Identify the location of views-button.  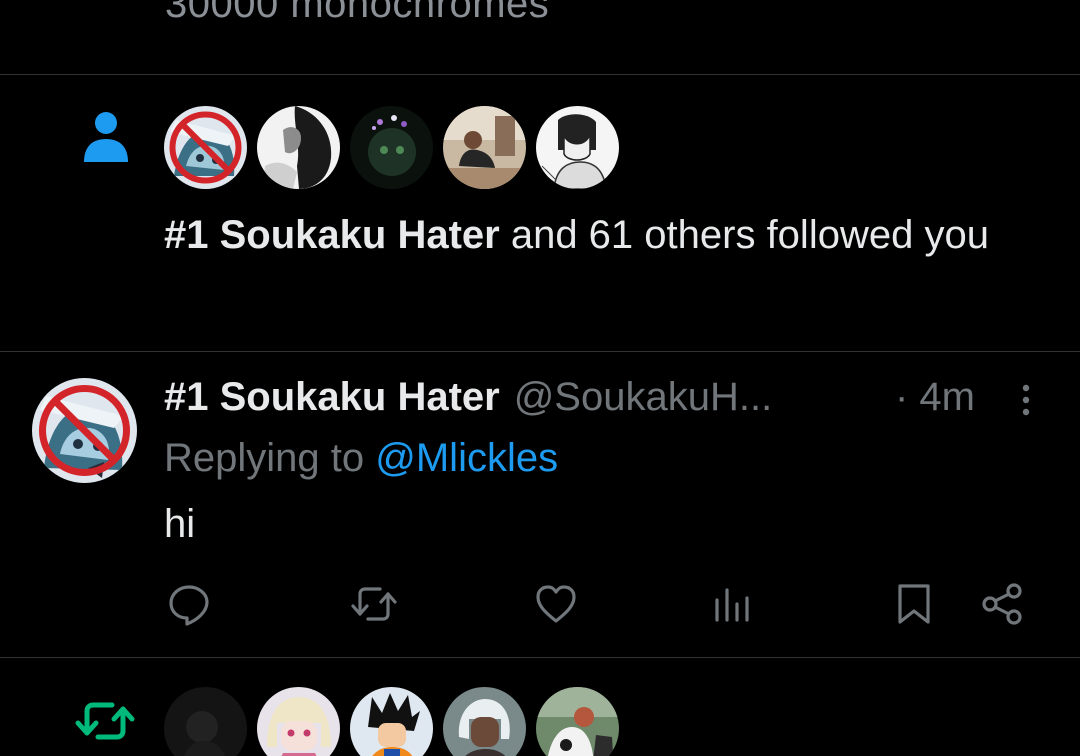
(731, 604).